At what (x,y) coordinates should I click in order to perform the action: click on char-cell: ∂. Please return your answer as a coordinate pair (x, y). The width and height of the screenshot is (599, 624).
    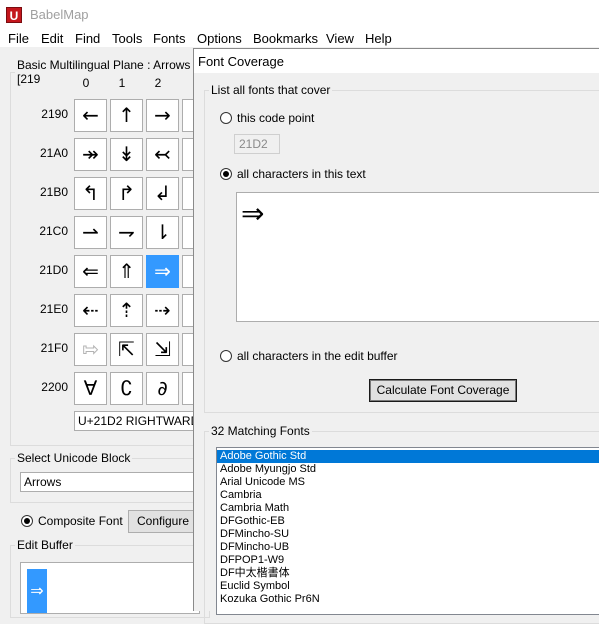
    Looking at the image, I should click on (162, 388).